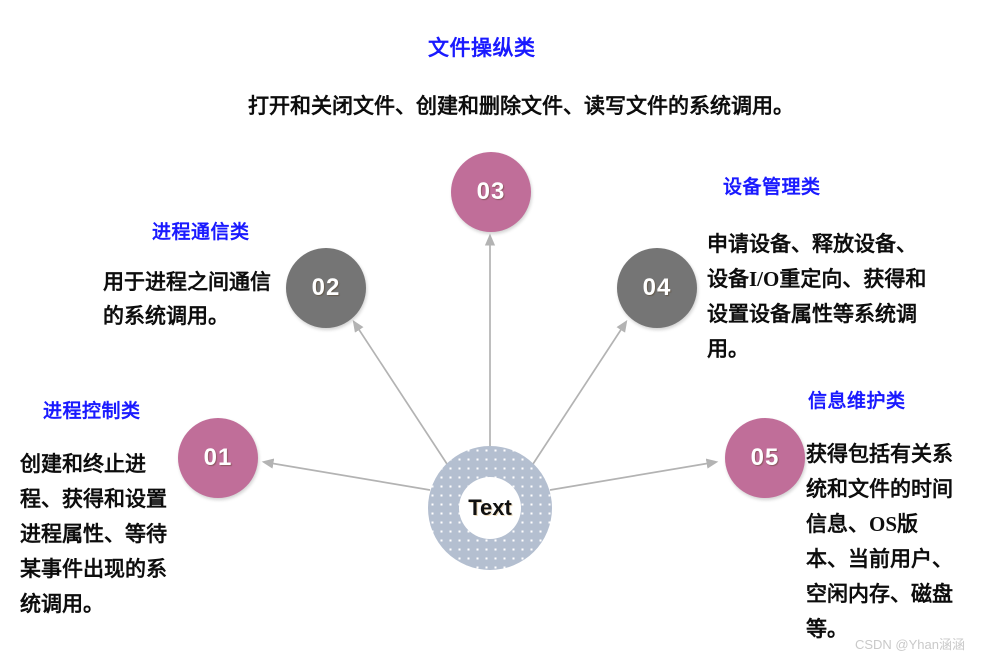  Describe the element at coordinates (491, 192) in the screenshot. I see `node-circle-03: 03` at that location.